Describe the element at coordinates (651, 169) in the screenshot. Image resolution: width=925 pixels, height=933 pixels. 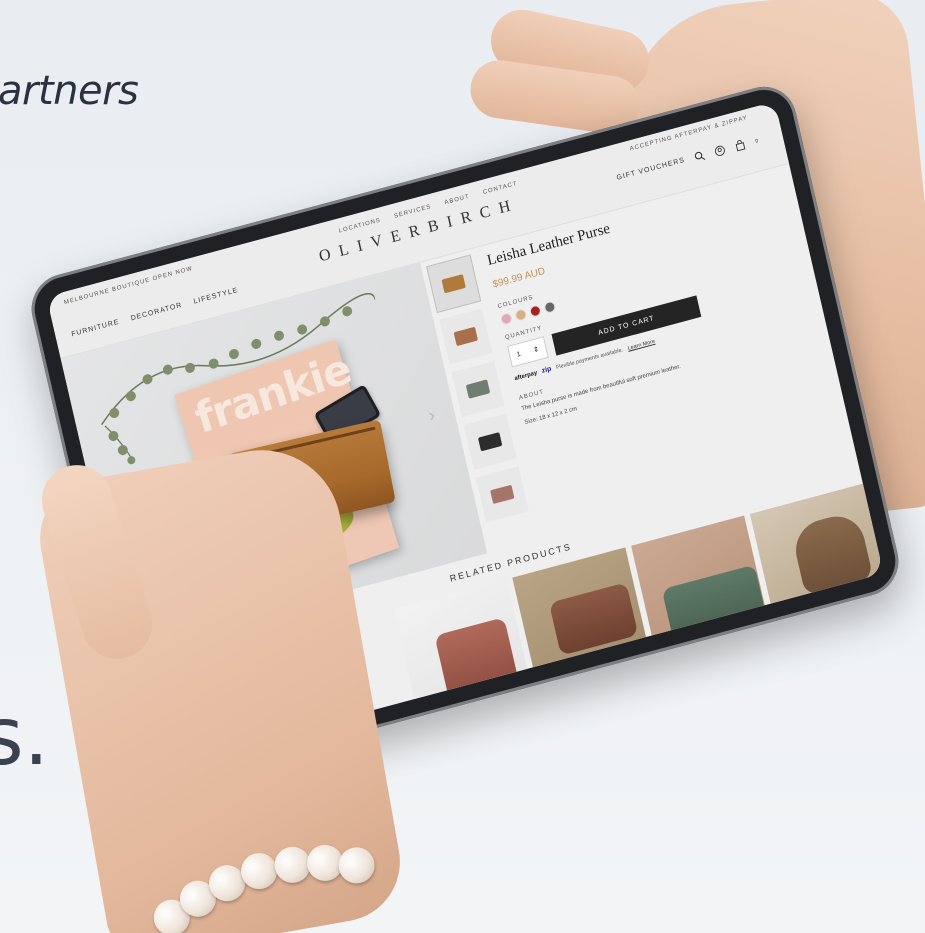
I see `gift-vouchers-link: GIFT VOUCHERS` at that location.